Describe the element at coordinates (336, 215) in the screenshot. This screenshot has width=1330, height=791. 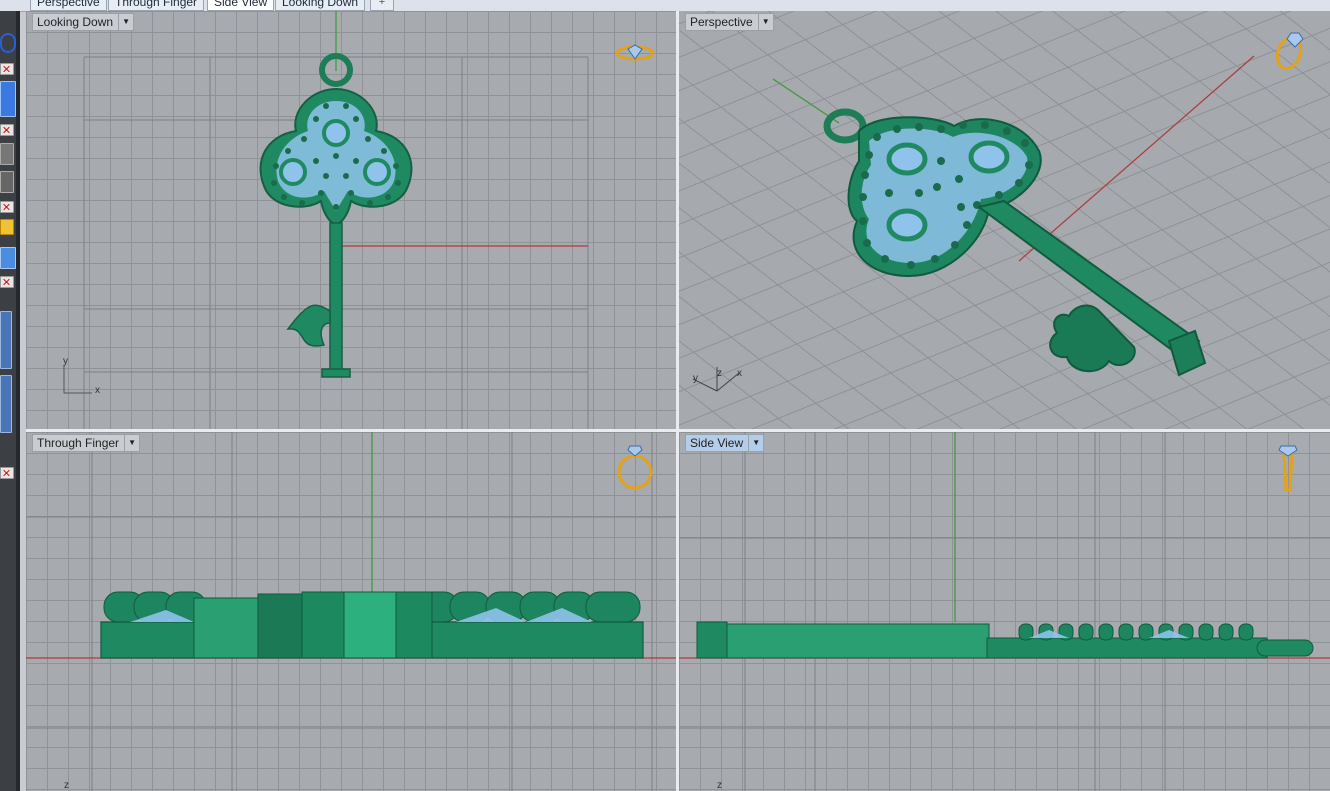
I see `key-pendant-top` at that location.